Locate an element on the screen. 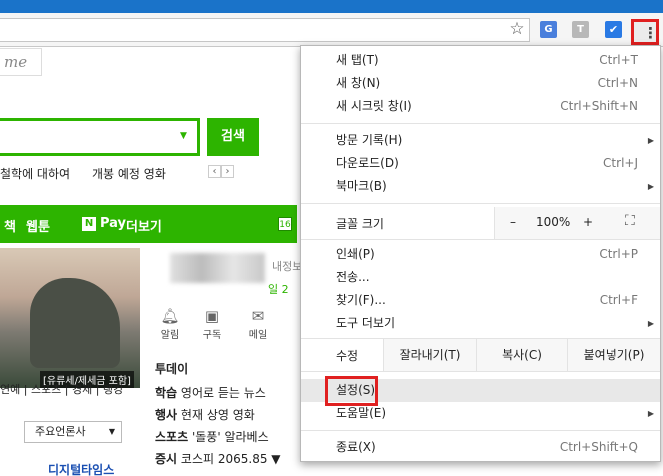 This screenshot has width=663, height=476. subscribe-shortcut: ▣ 구독 is located at coordinates (212, 323).